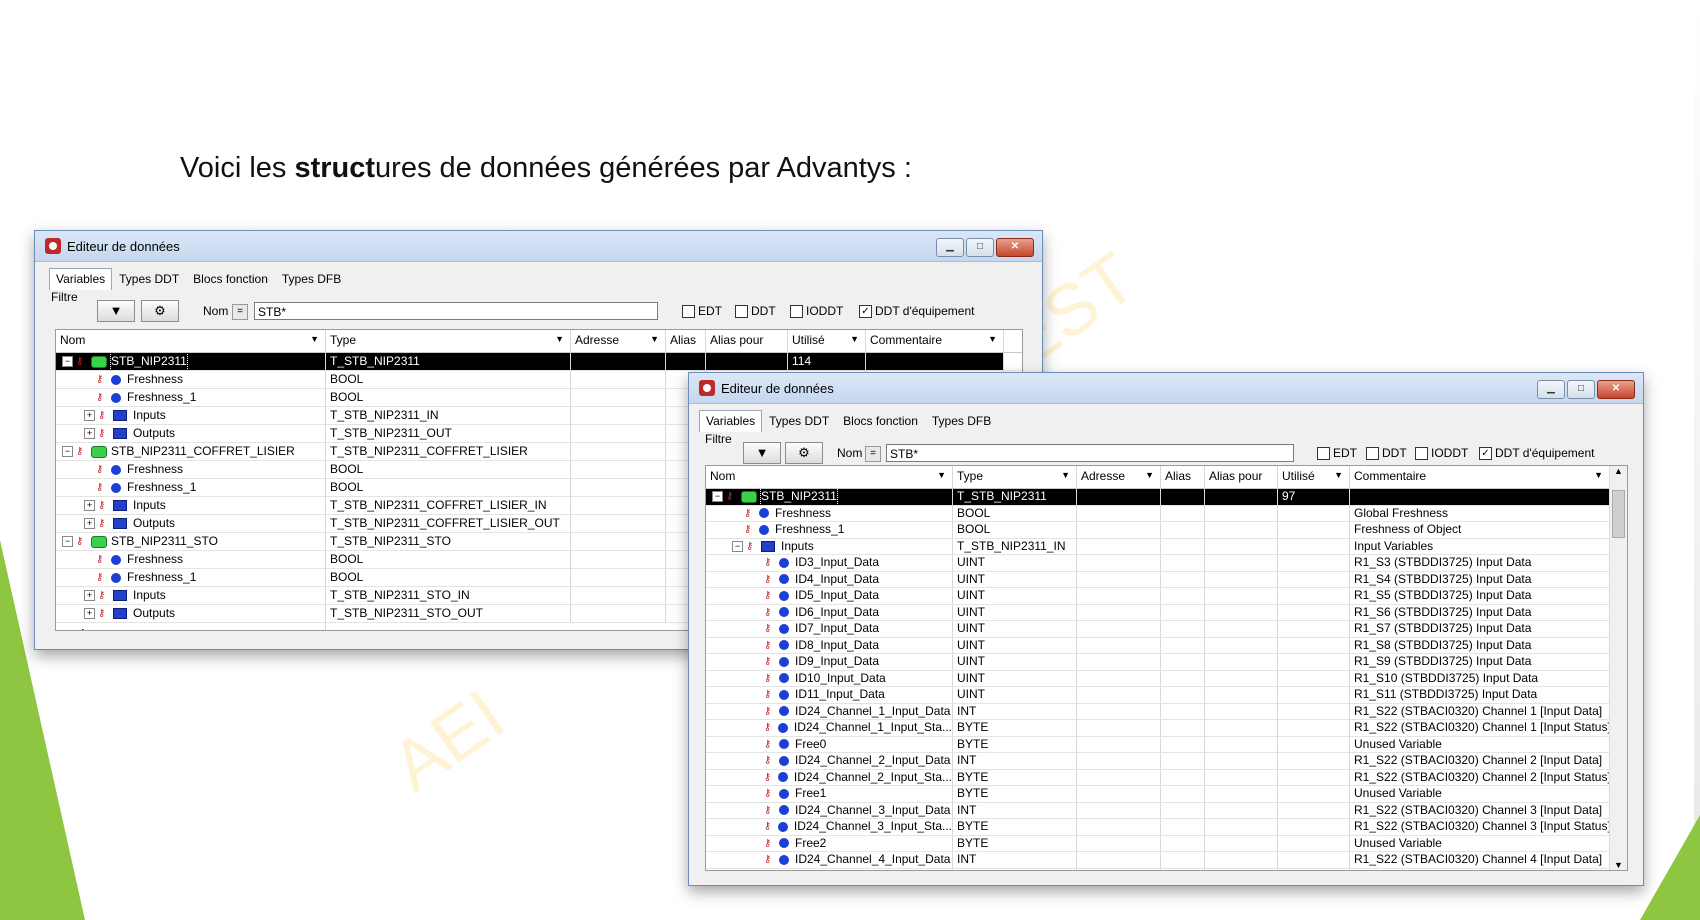  What do you see at coordinates (1618, 668) in the screenshot?
I see `vertical-scrollbar: ▲ ▼` at bounding box center [1618, 668].